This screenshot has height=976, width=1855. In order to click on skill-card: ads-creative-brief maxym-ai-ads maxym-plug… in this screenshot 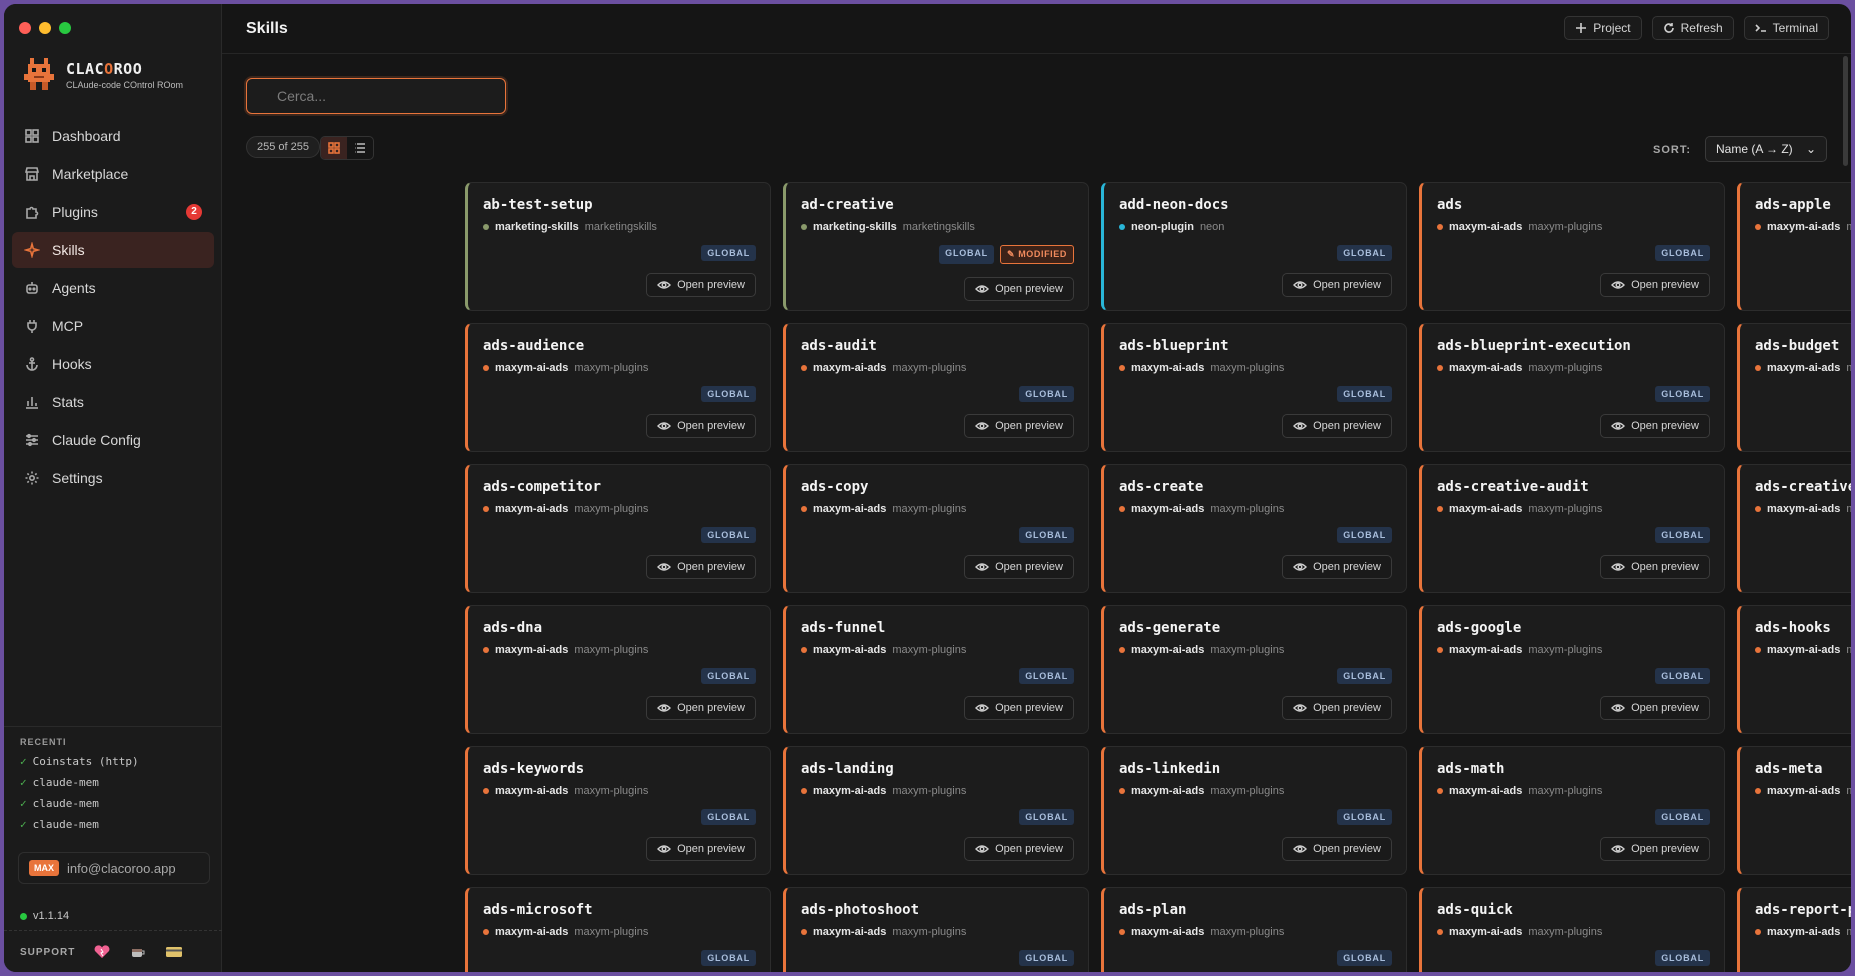, I will do `click(1794, 528)`.